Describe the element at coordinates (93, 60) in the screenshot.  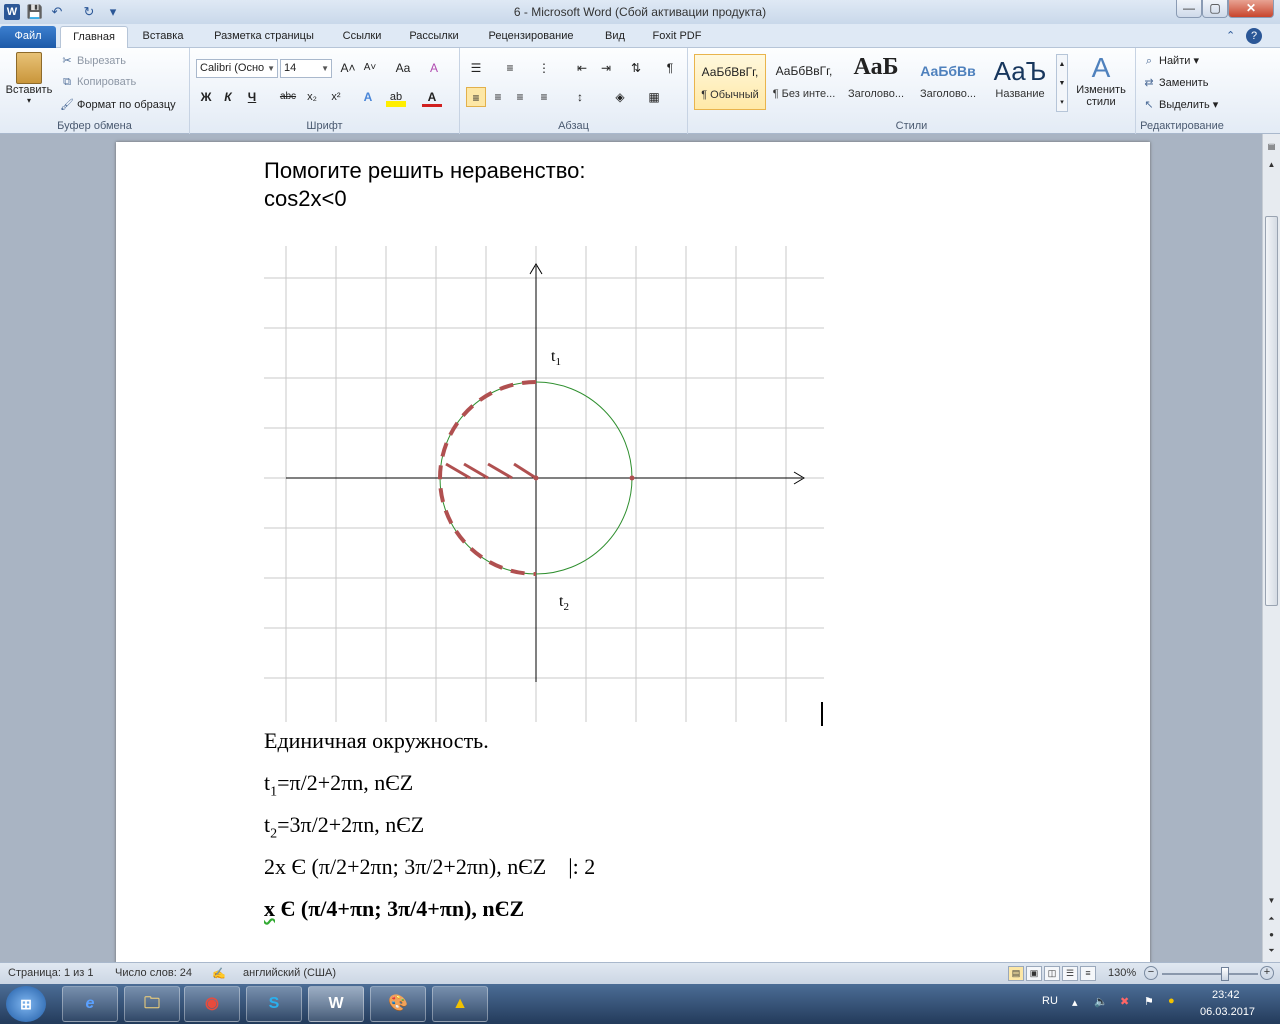
I see `cut-button: ✂ Вырезать` at that location.